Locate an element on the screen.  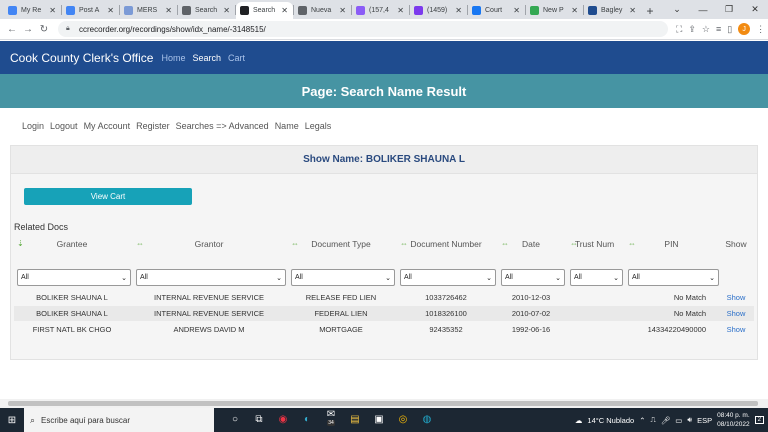
tab-search-icon: ⌄ is located at coordinates (677, 9).